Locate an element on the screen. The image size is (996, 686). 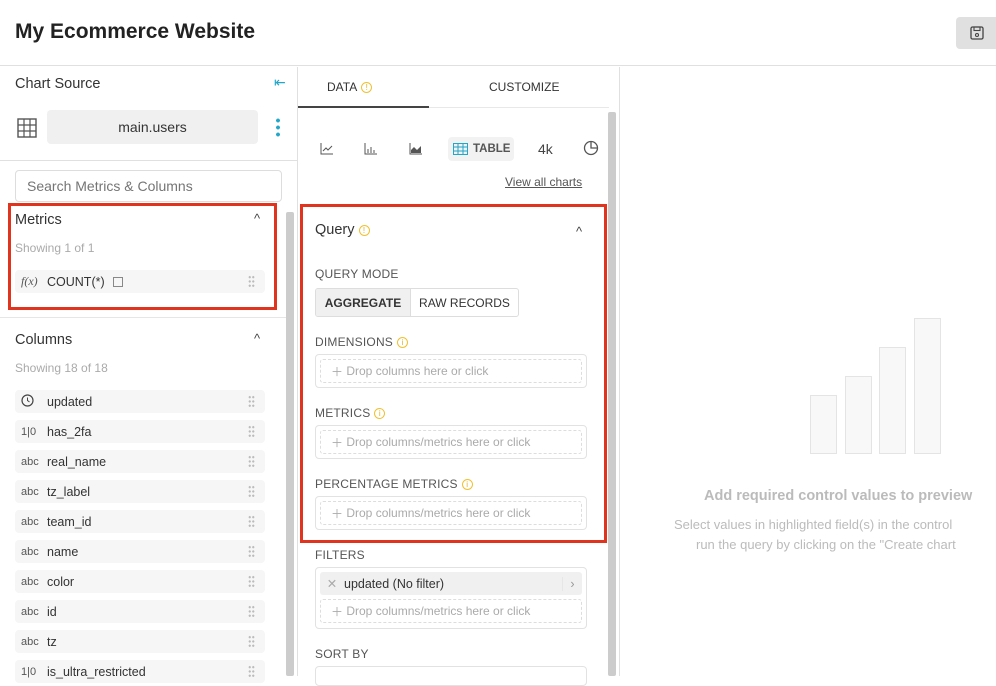
save-button is located at coordinates (976, 33).